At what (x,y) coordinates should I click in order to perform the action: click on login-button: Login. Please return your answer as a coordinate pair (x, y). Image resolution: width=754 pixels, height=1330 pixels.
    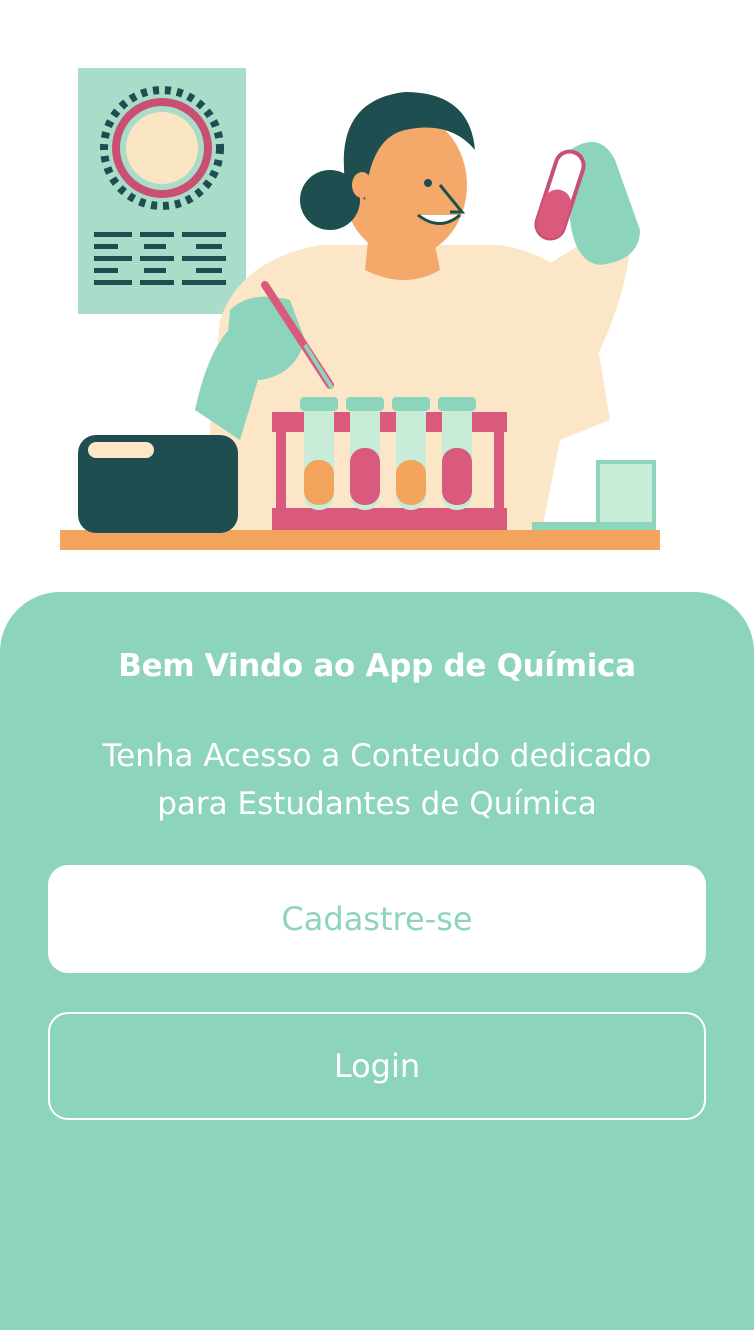
    Looking at the image, I should click on (377, 1066).